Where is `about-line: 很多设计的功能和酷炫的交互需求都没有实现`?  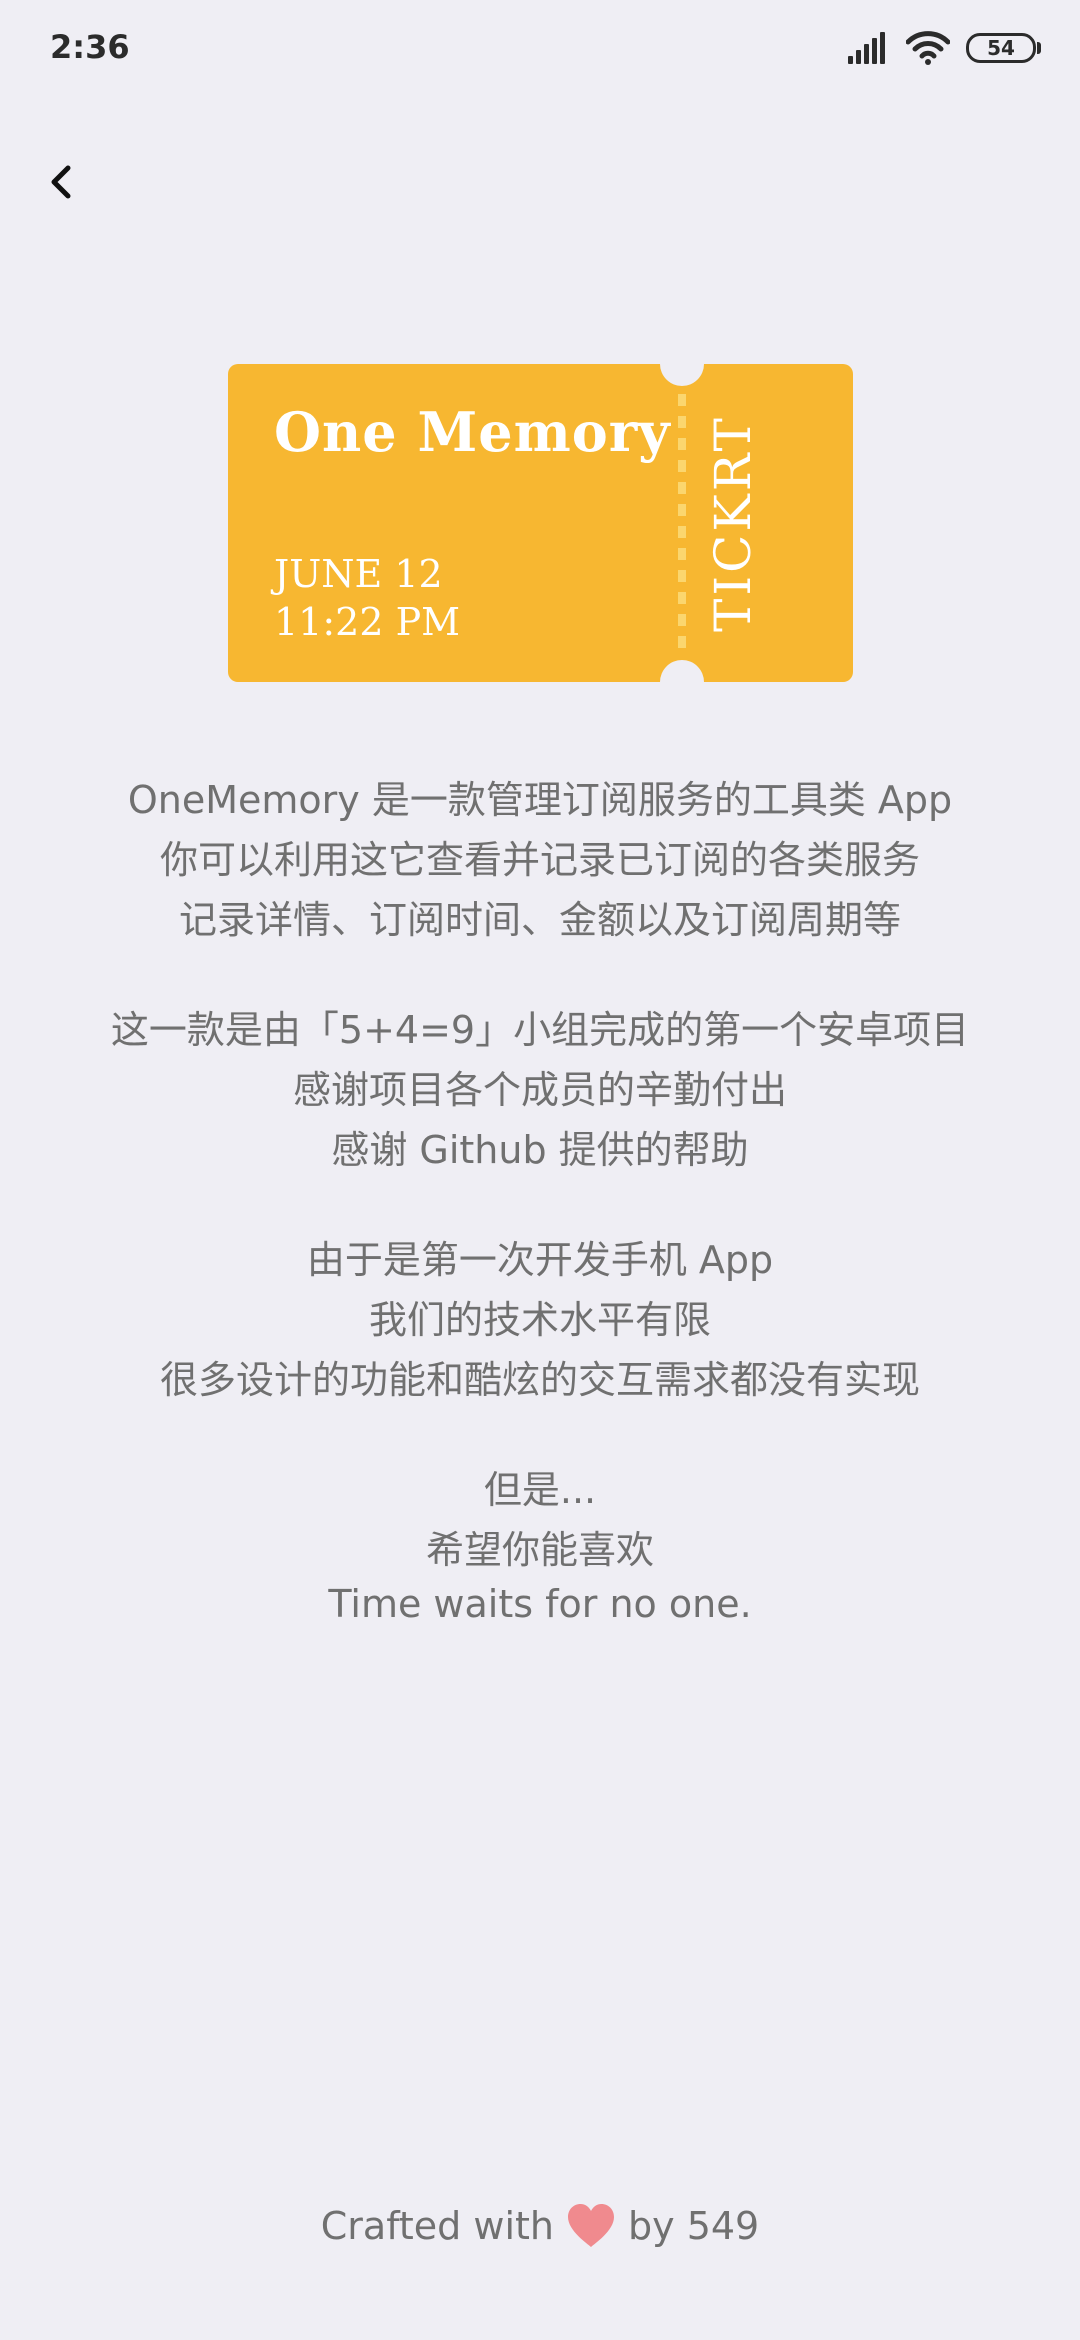 about-line: 很多设计的功能和酷炫的交互需求都没有实现 is located at coordinates (539, 1380).